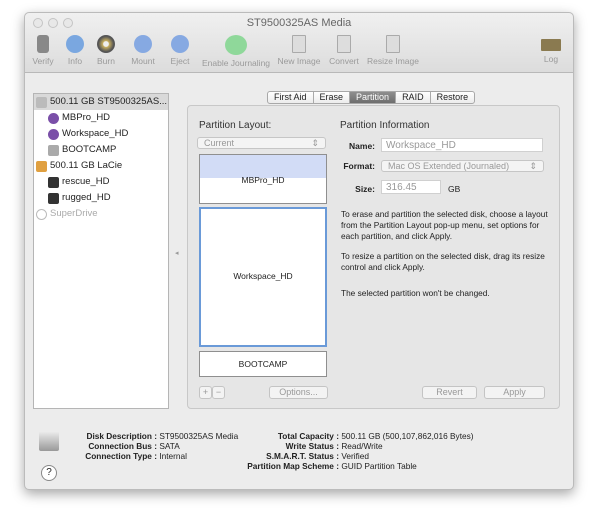 Image resolution: width=600 pixels, height=514 pixels. Describe the element at coordinates (407, 436) in the screenshot. I see `detail-value: 500.11 GB (500,107,862,016 Bytes)` at that location.